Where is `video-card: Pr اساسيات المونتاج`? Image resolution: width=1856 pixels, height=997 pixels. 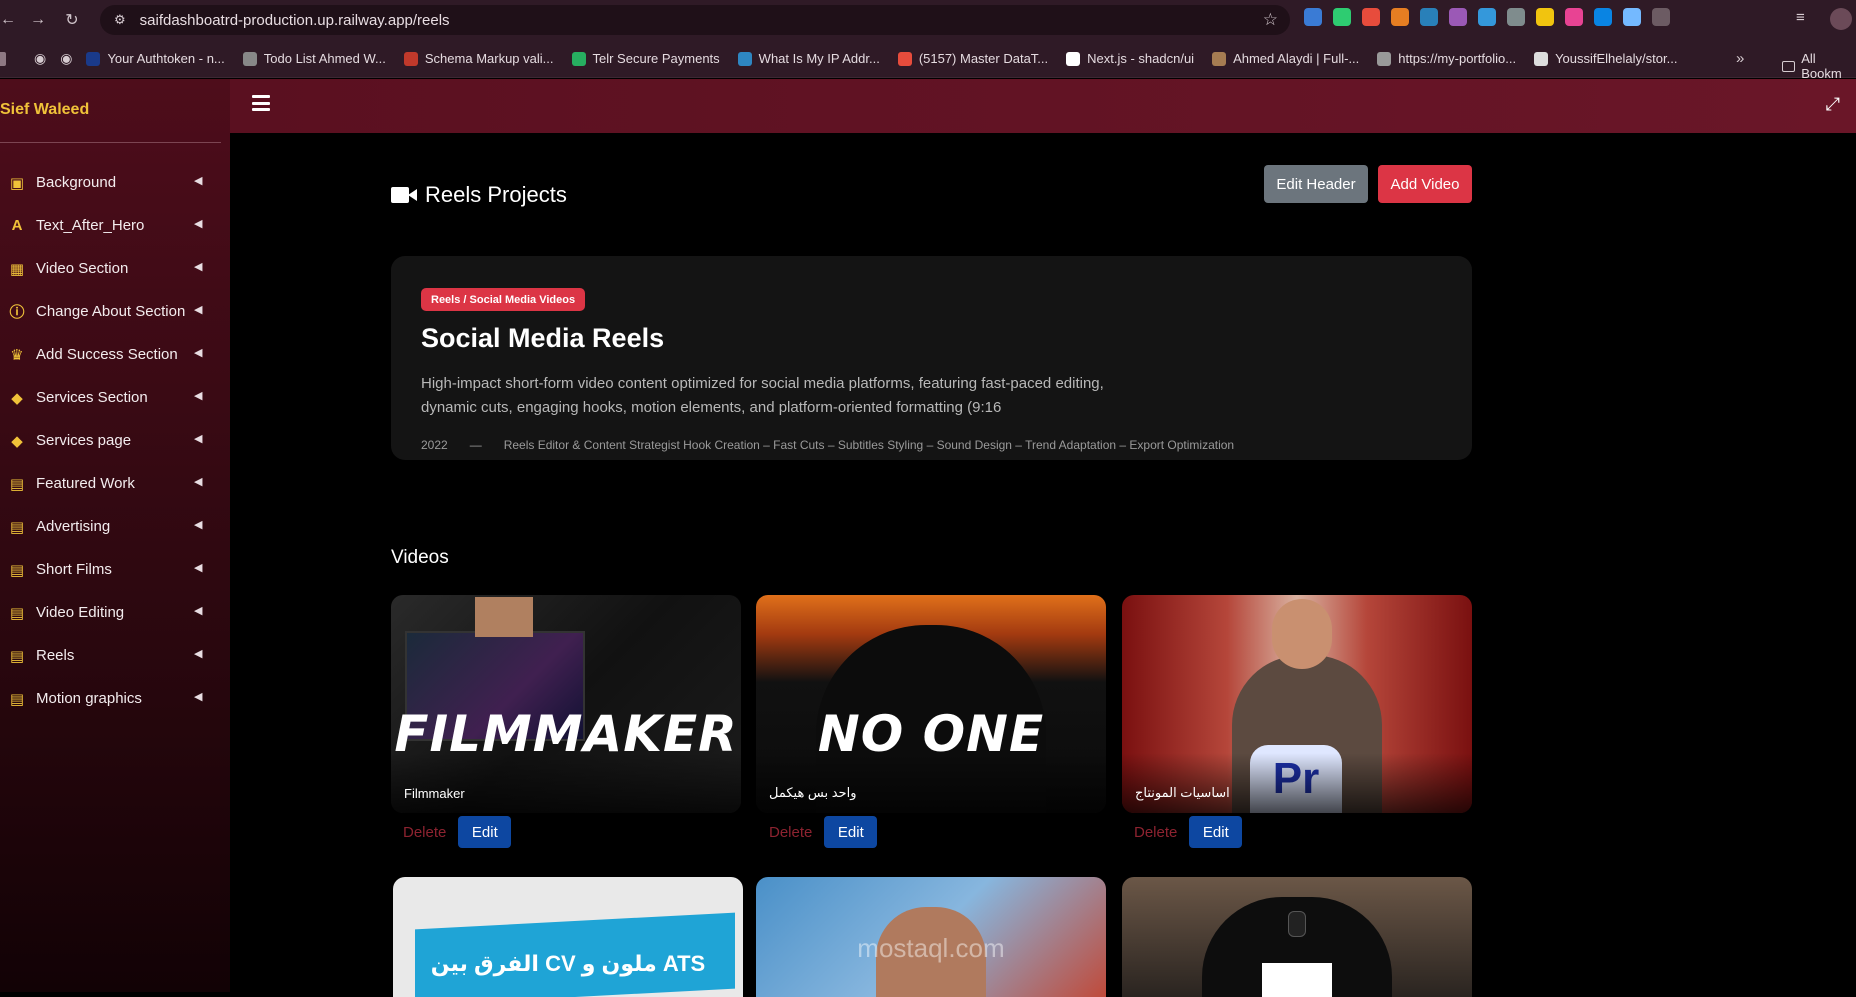
video-card: Pr اساسيات المونتاج is located at coordinates (1297, 704).